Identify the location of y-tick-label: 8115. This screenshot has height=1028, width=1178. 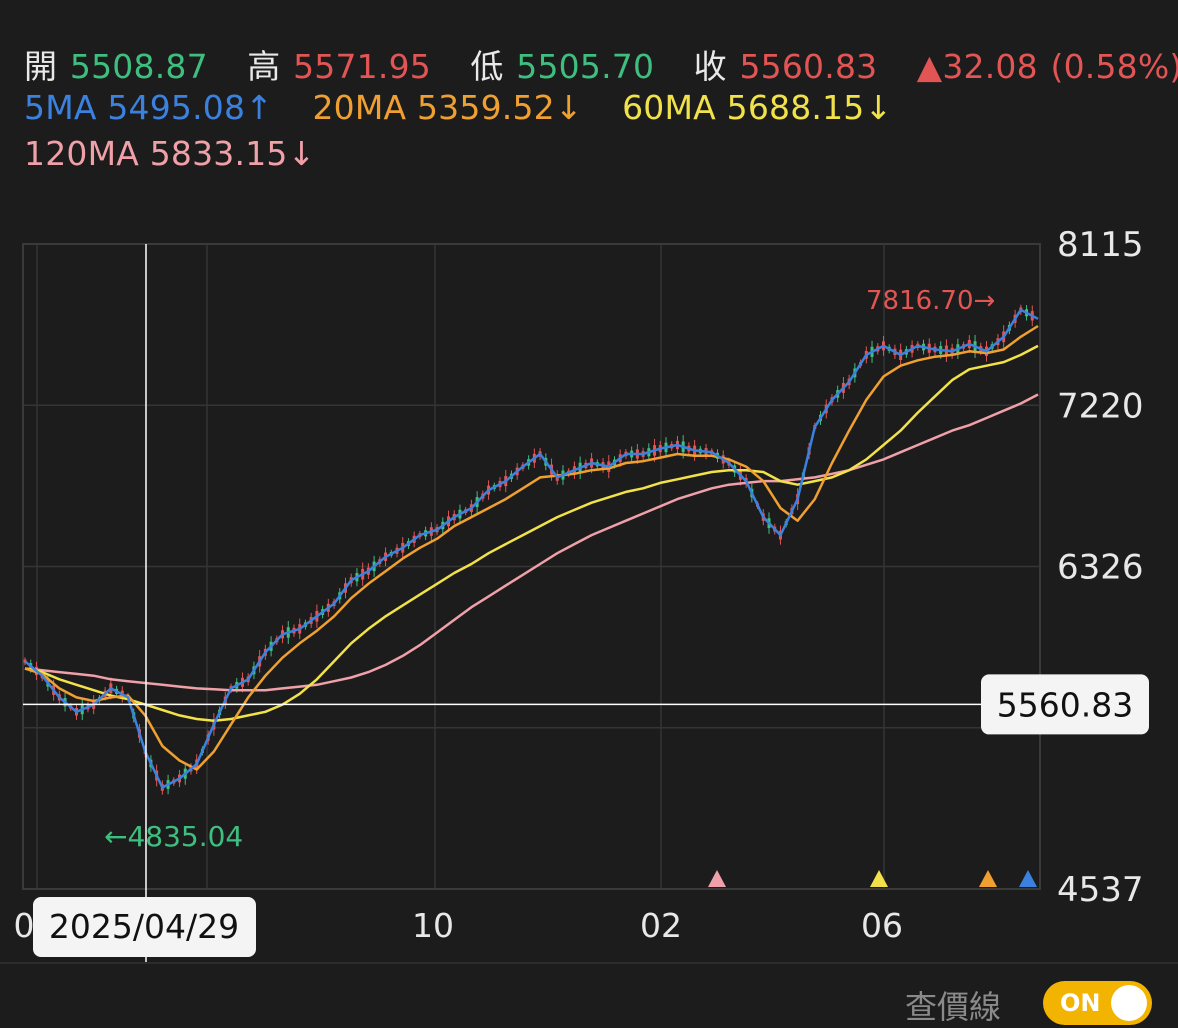
(1100, 245).